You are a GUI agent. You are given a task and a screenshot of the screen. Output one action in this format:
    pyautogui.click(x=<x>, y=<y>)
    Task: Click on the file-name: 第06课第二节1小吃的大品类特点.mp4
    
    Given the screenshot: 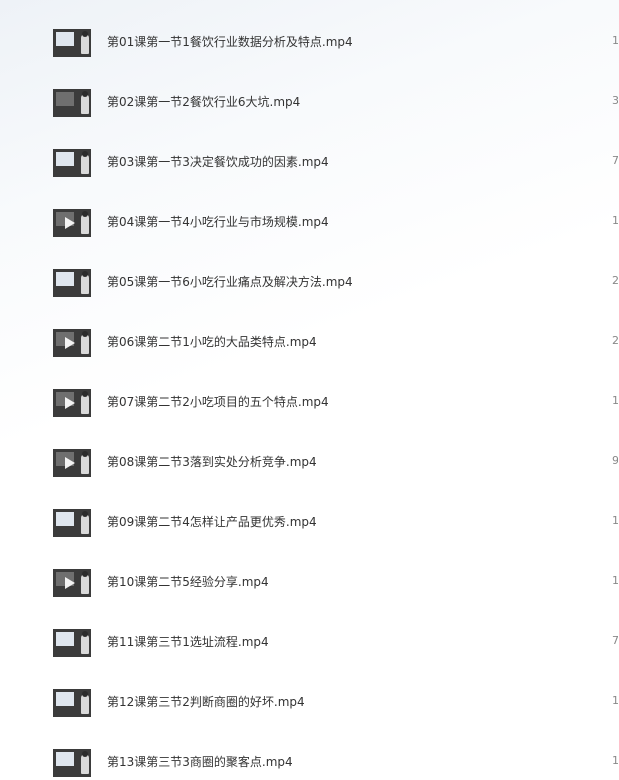 What is the action you would take?
    pyautogui.click(x=212, y=341)
    